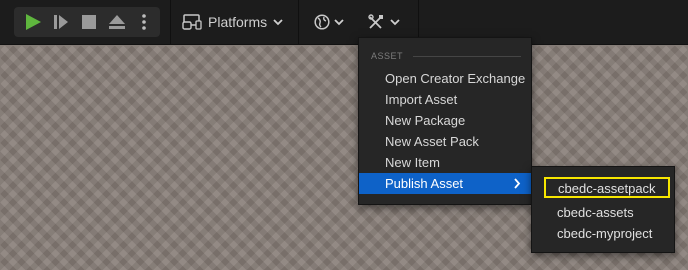 The height and width of the screenshot is (270, 688). What do you see at coordinates (421, 99) in the screenshot?
I see `menu-item-label: Import Asset` at bounding box center [421, 99].